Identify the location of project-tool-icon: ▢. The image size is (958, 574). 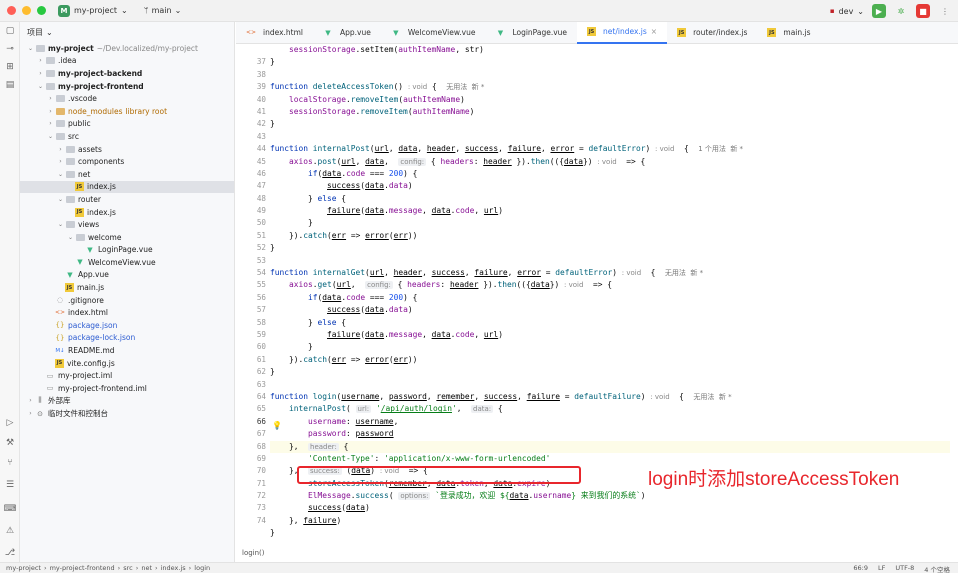
(10, 31).